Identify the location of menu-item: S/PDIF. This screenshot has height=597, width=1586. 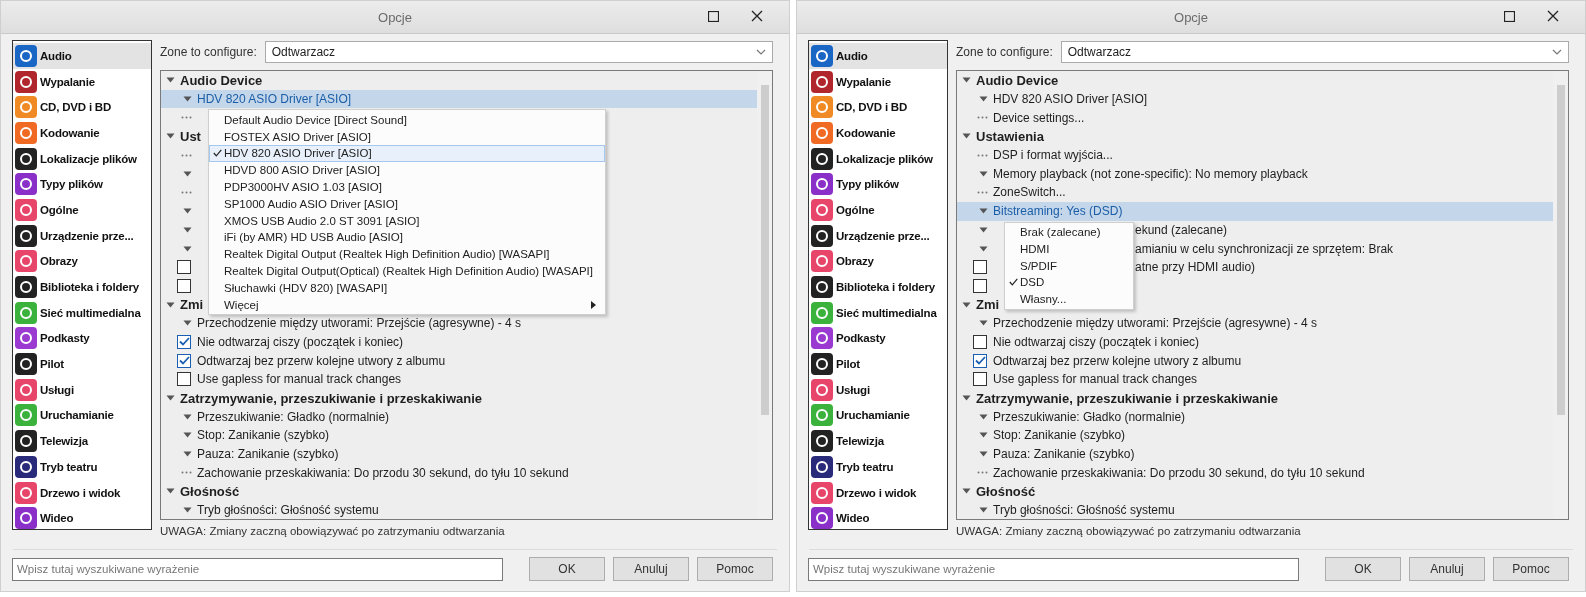
(1069, 265).